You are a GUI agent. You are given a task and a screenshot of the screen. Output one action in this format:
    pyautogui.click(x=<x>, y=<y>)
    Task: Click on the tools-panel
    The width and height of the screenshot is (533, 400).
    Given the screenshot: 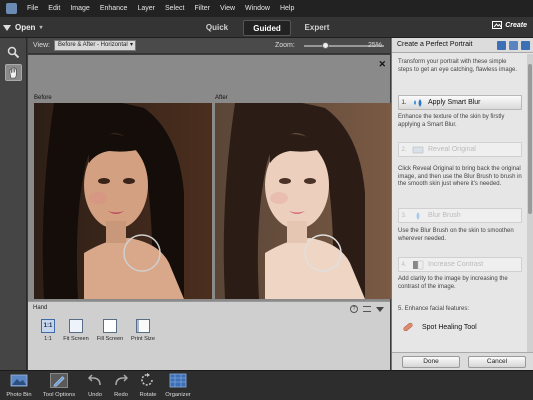 What is the action you would take?
    pyautogui.click(x=13, y=204)
    